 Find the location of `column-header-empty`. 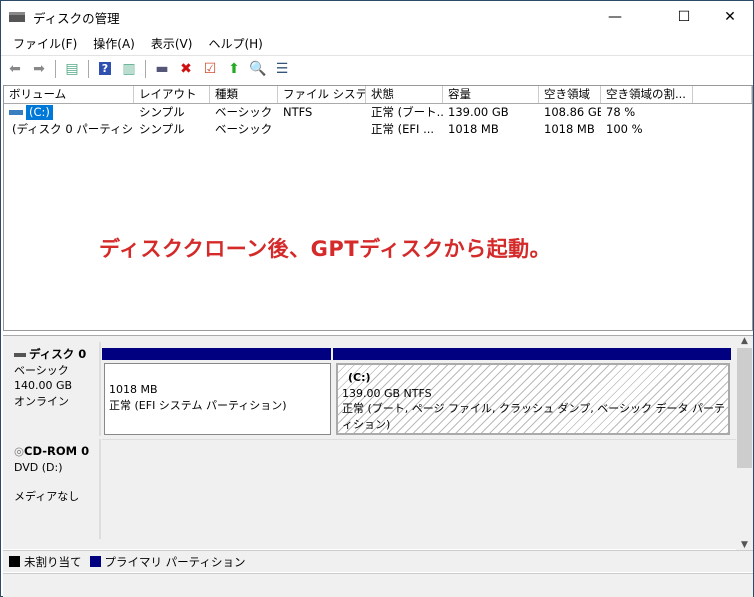

column-header-empty is located at coordinates (722, 94).